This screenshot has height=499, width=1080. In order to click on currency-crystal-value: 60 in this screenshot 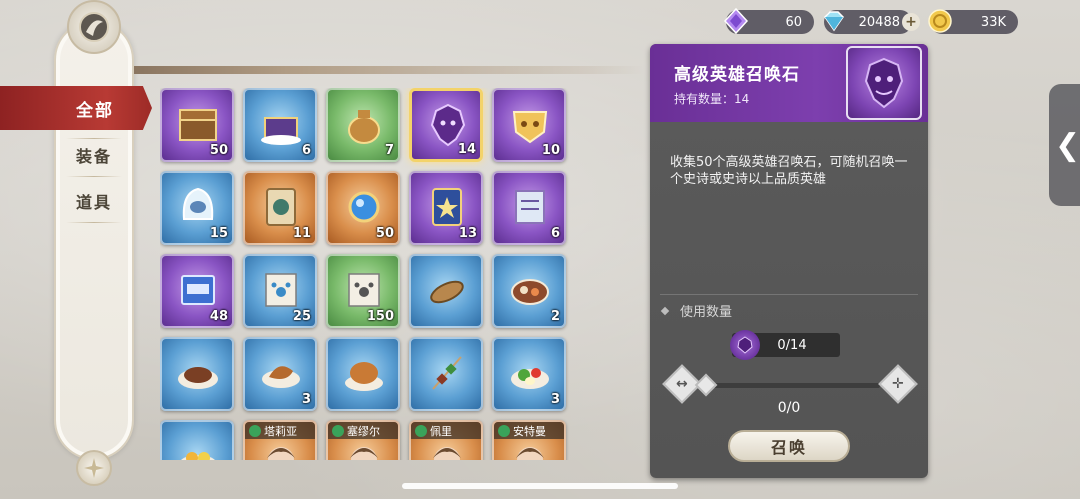, I will do `click(793, 22)`.